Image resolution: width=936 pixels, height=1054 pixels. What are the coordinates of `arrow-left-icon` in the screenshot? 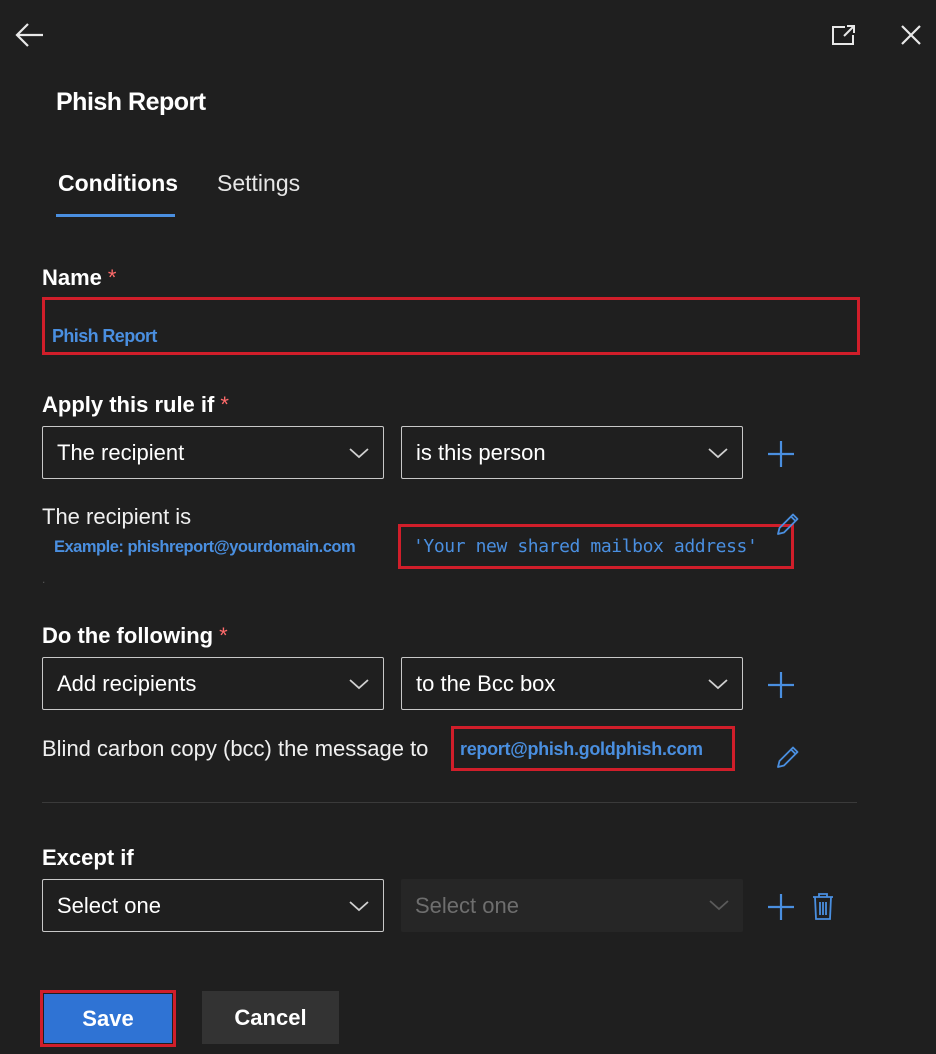 It's located at (29, 35).